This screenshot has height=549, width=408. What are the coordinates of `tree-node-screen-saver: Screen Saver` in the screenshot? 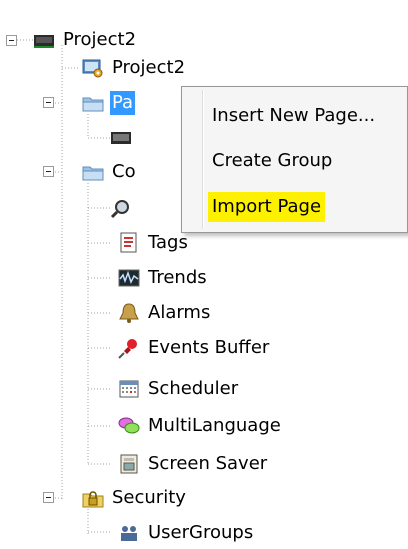 It's located at (193, 464).